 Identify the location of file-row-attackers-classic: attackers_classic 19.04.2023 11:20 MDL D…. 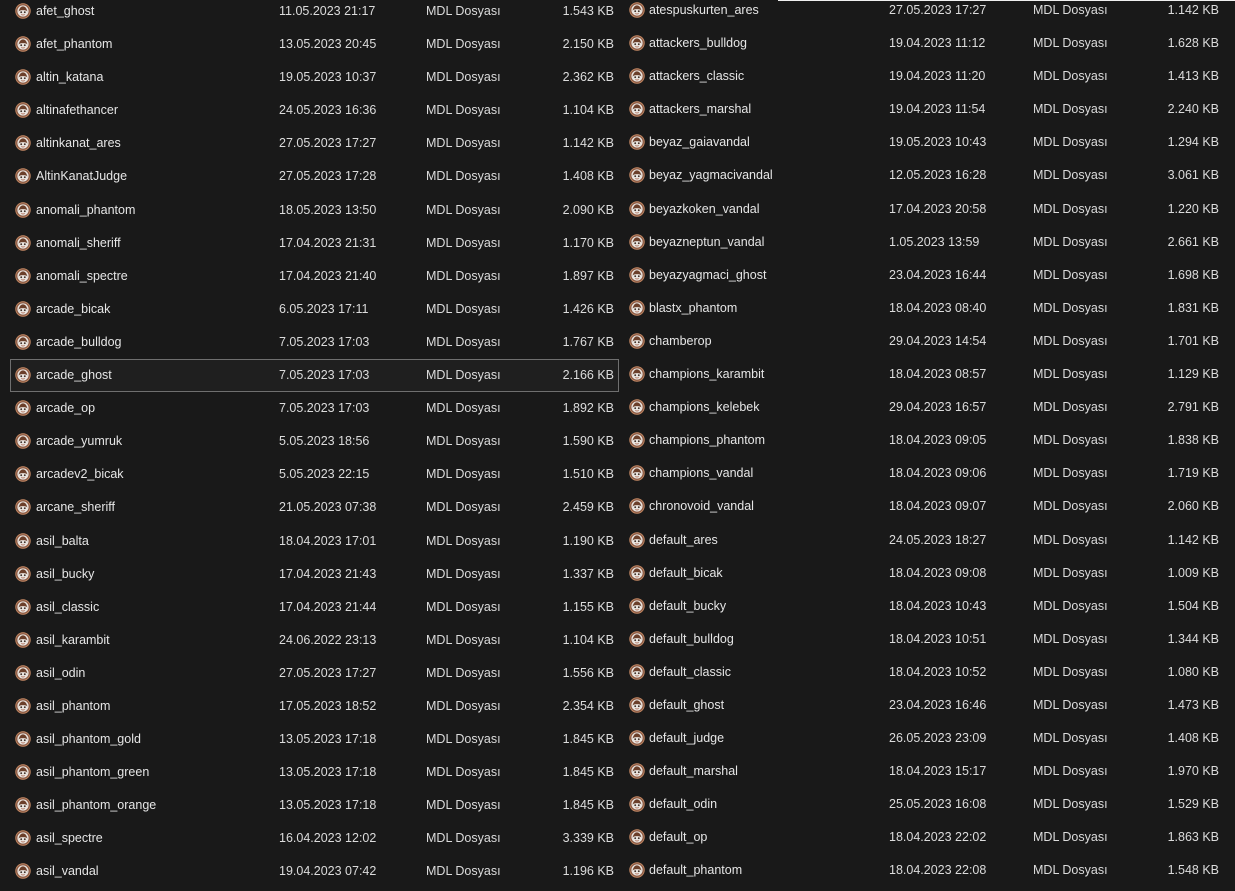
(929, 76).